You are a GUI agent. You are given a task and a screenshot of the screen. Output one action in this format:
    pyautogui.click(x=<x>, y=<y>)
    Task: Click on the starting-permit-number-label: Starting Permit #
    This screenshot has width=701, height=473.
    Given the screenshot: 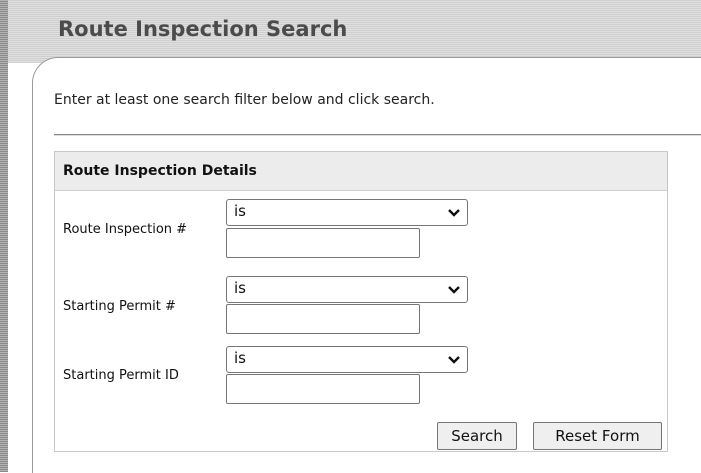 What is the action you would take?
    pyautogui.click(x=119, y=306)
    